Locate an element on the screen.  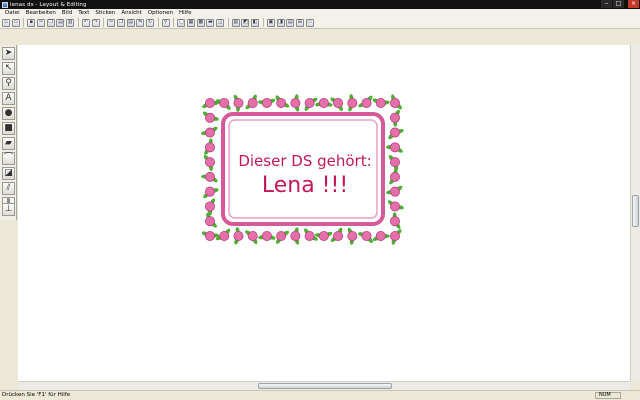
menu-bild: Bild is located at coordinates (67, 13).